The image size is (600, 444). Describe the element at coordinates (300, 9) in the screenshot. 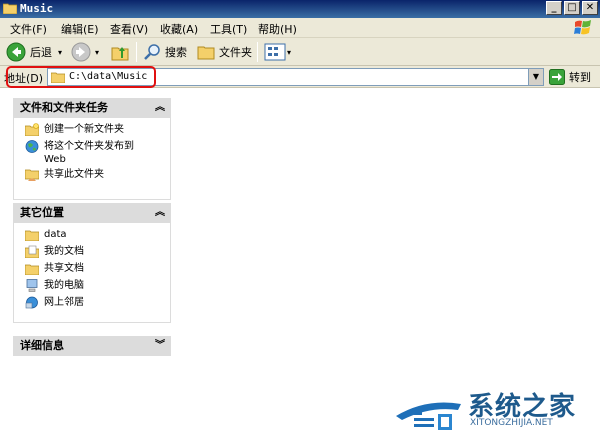

I see `title-bar: Music _ □ ✕` at that location.